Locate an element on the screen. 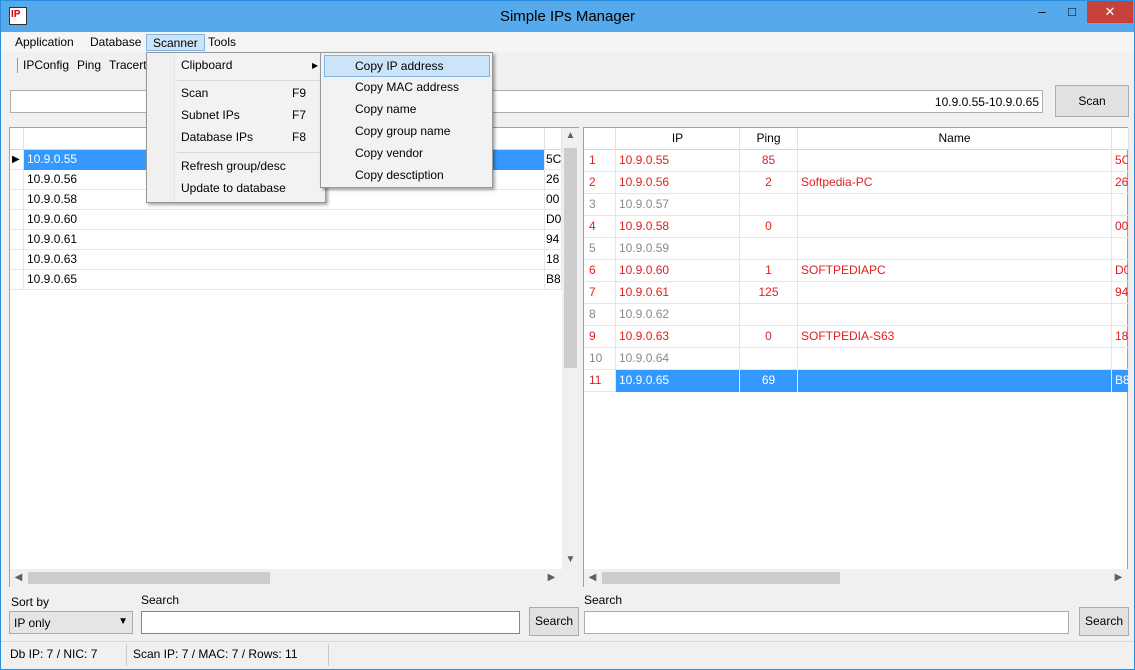 The width and height of the screenshot is (1135, 670). ip-cell: 10.9.0.61 is located at coordinates (284, 240).